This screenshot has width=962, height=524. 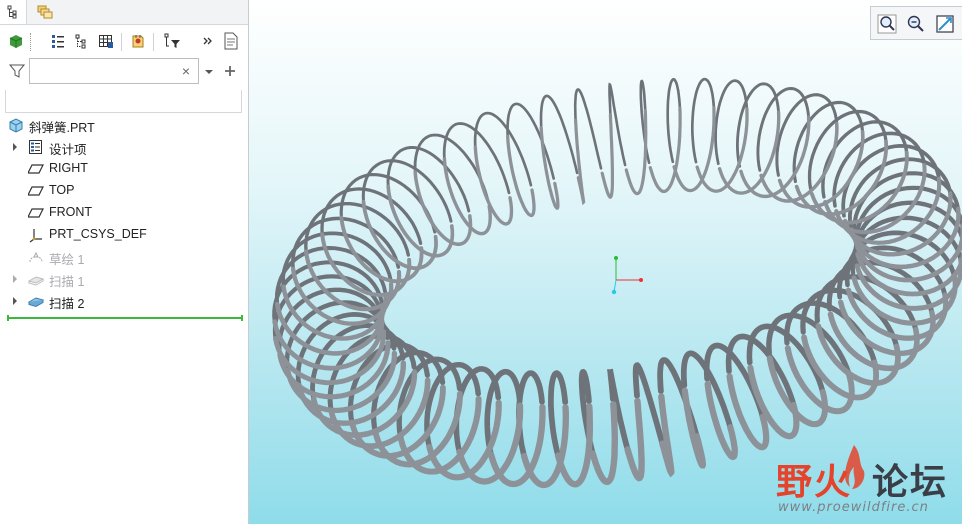 I want to click on tree-item-csys: PRT_CSYS_DEF, so click(x=124, y=235).